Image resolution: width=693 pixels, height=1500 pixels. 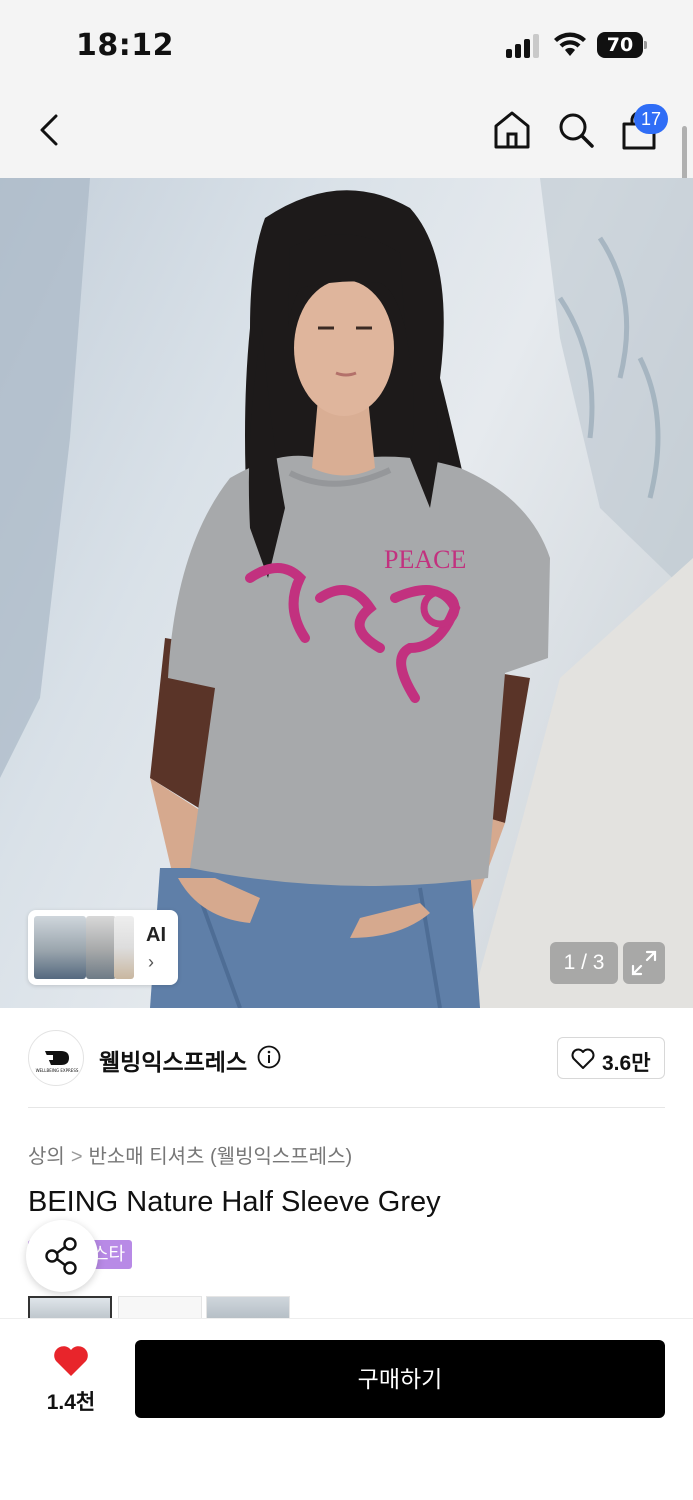 What do you see at coordinates (584, 963) in the screenshot?
I see `gallery-page-counter: 1 / 3` at bounding box center [584, 963].